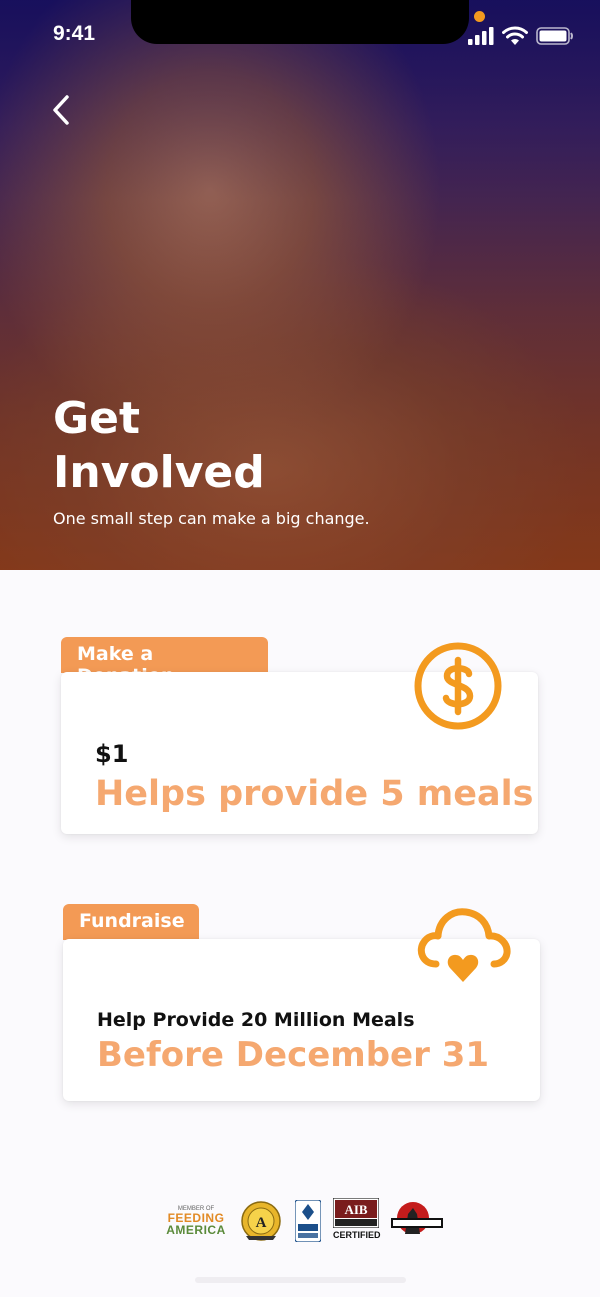 The height and width of the screenshot is (1297, 600). Describe the element at coordinates (308, 1221) in the screenshot. I see `bbb-logo-icon` at that location.